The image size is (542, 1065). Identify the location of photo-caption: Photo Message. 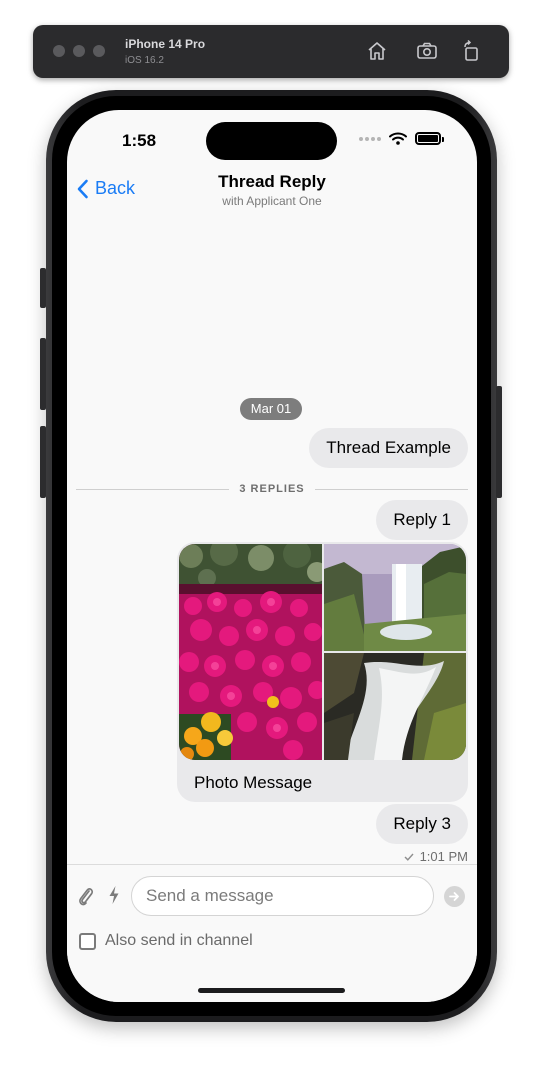
(253, 782).